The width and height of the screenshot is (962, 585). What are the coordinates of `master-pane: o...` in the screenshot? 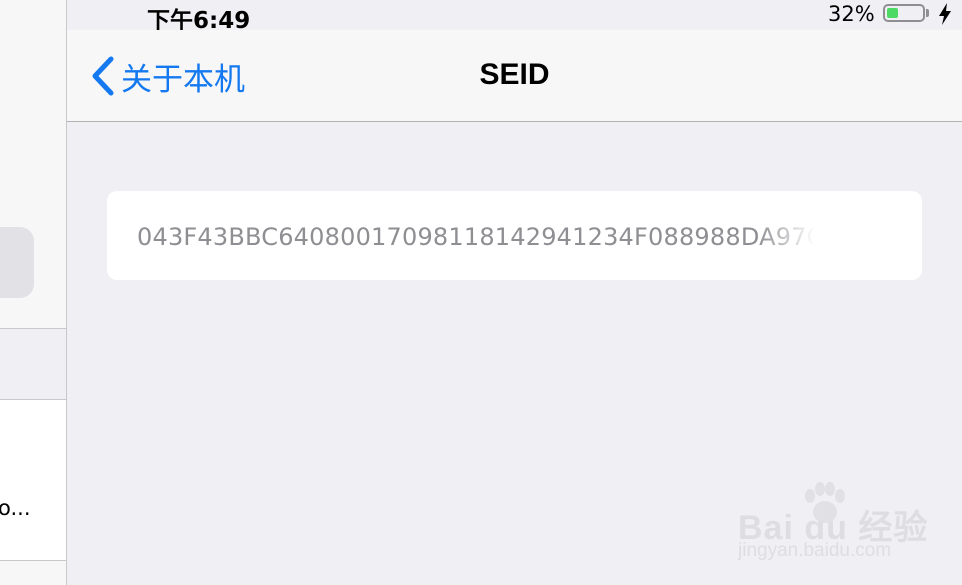 It's located at (33, 292).